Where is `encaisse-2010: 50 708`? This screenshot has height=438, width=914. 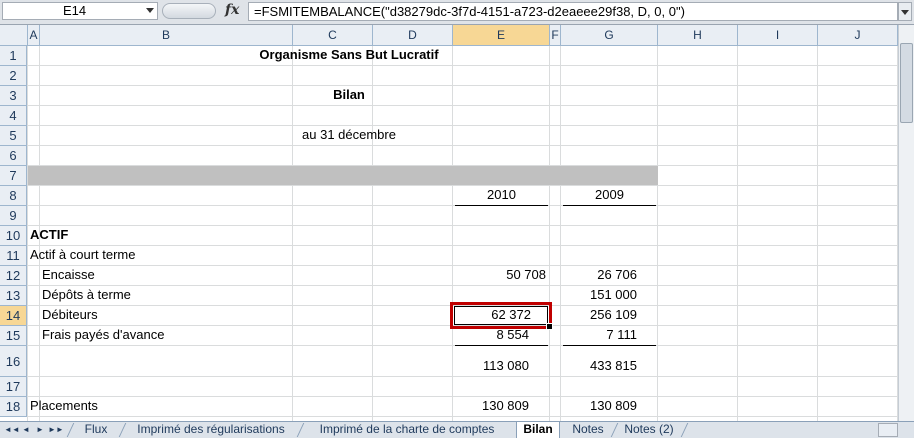
encaisse-2010: 50 708 is located at coordinates (499, 275).